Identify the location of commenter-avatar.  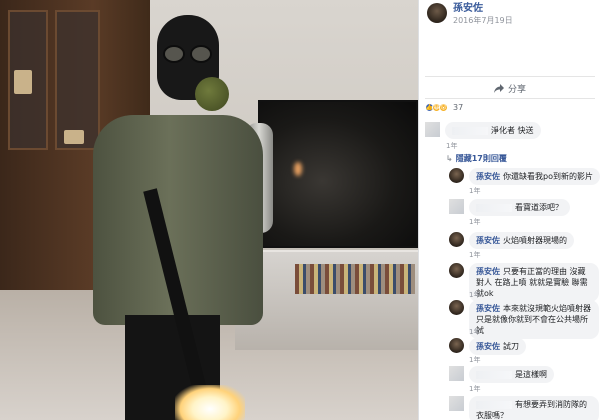
(432, 129).